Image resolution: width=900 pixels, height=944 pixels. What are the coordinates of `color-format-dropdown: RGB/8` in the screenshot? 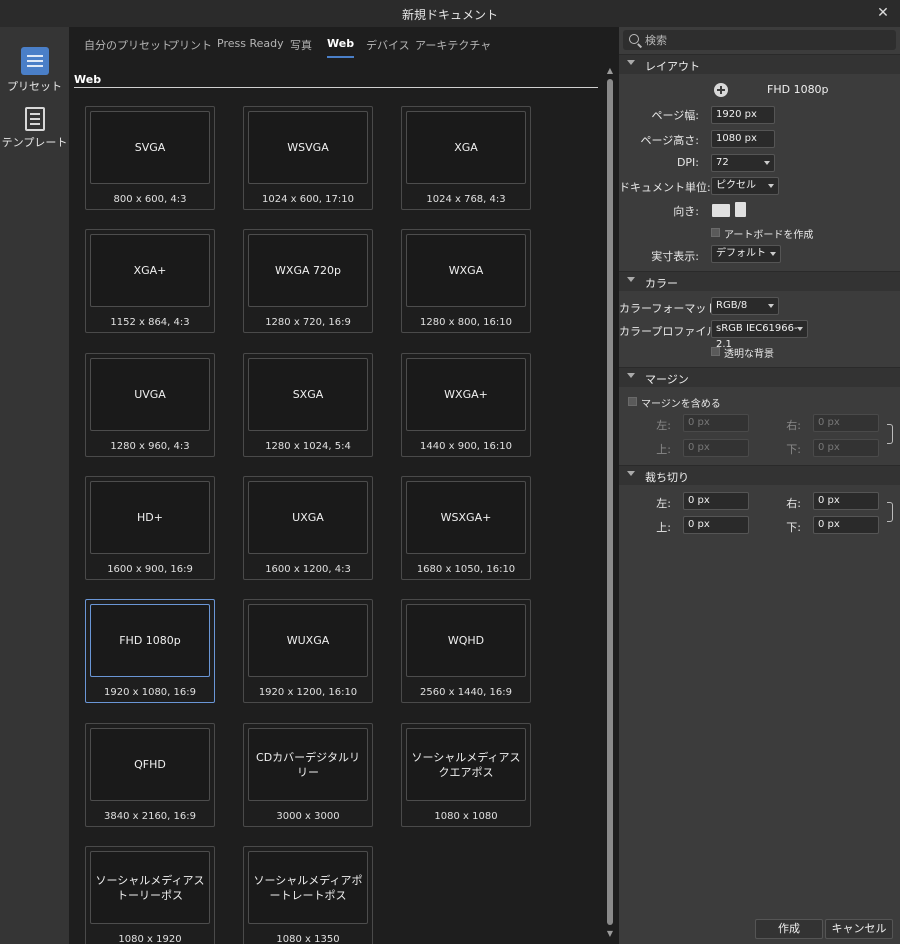 It's located at (745, 306).